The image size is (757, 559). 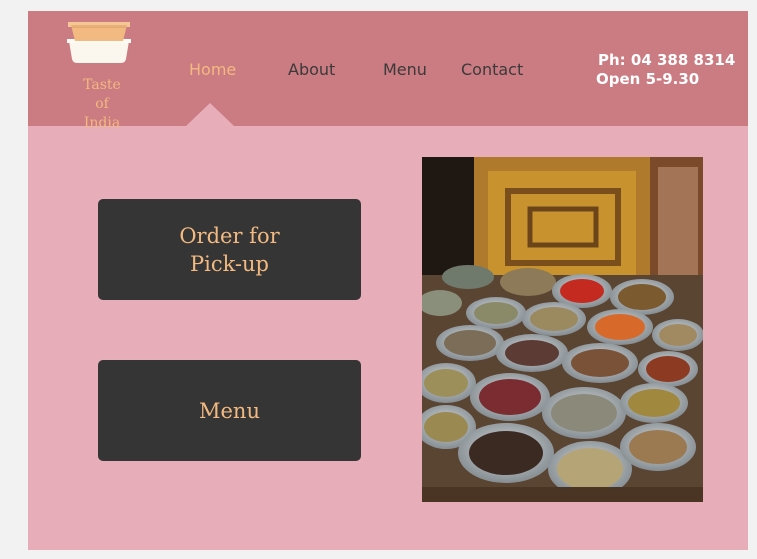 I want to click on pickup-label-line2: Pick-up, so click(x=229, y=263).